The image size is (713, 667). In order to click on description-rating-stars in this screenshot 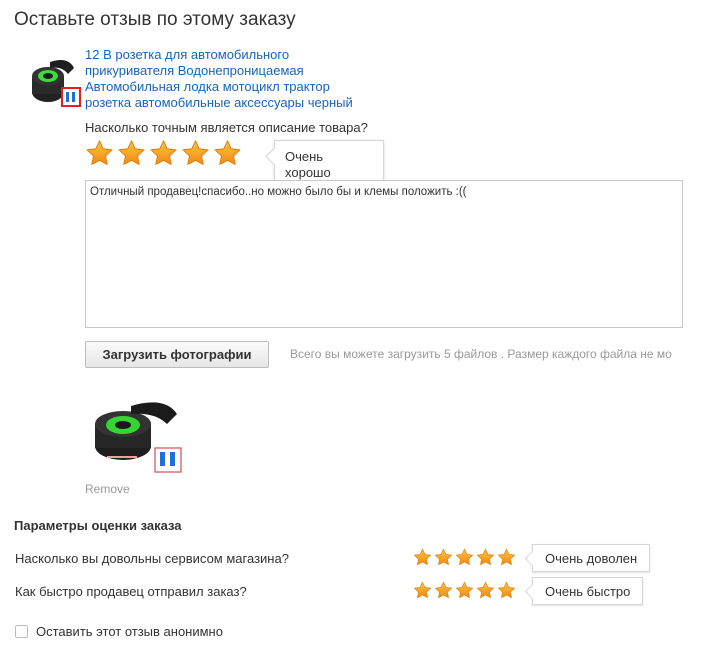, I will do `click(163, 153)`.